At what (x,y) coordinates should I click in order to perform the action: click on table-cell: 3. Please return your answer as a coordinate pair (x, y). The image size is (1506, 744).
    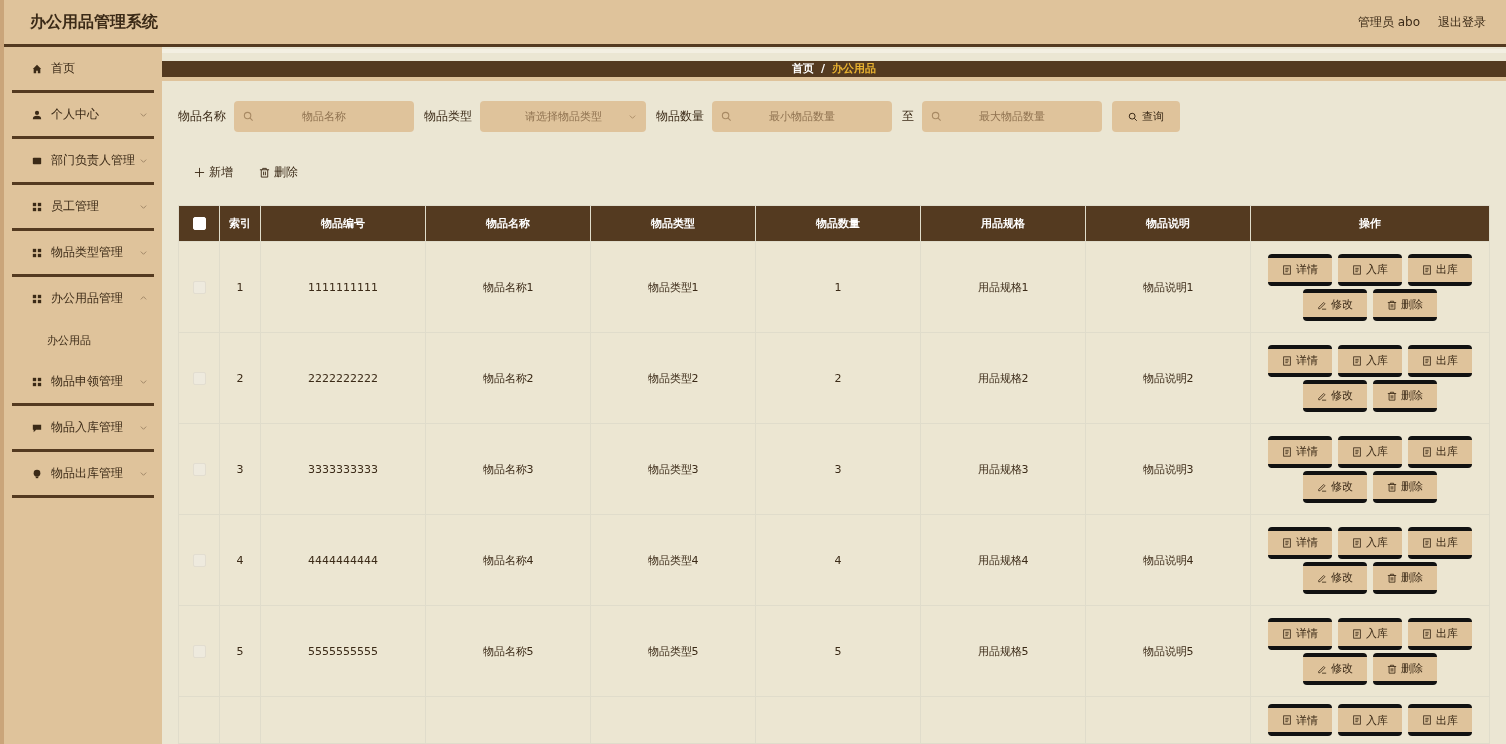
    Looking at the image, I should click on (240, 469).